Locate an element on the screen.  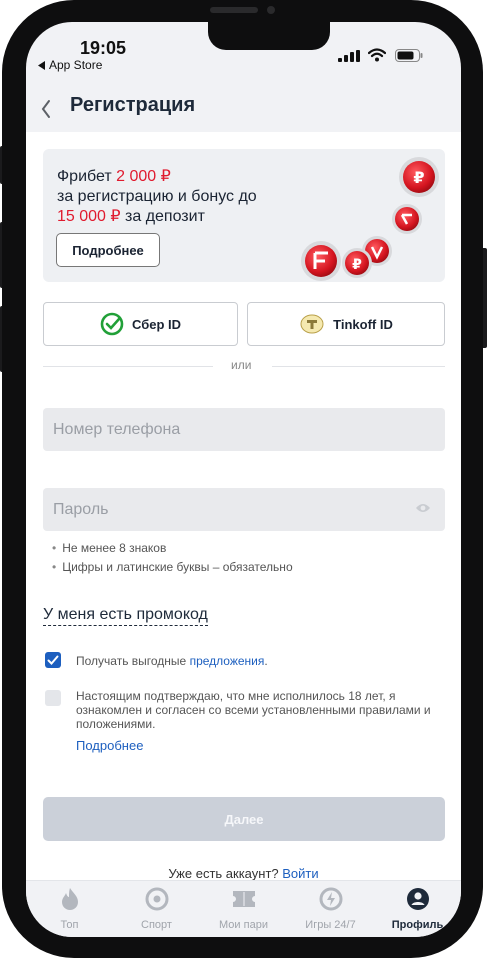
tab-top-label: Топ is located at coordinates (69, 925).